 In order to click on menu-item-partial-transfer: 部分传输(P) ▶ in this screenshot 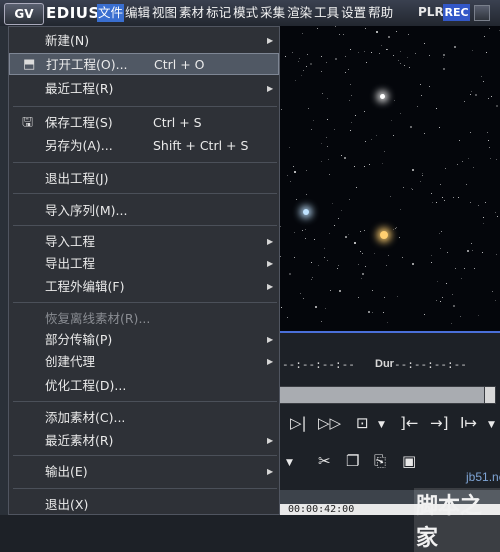, I will do `click(144, 340)`.